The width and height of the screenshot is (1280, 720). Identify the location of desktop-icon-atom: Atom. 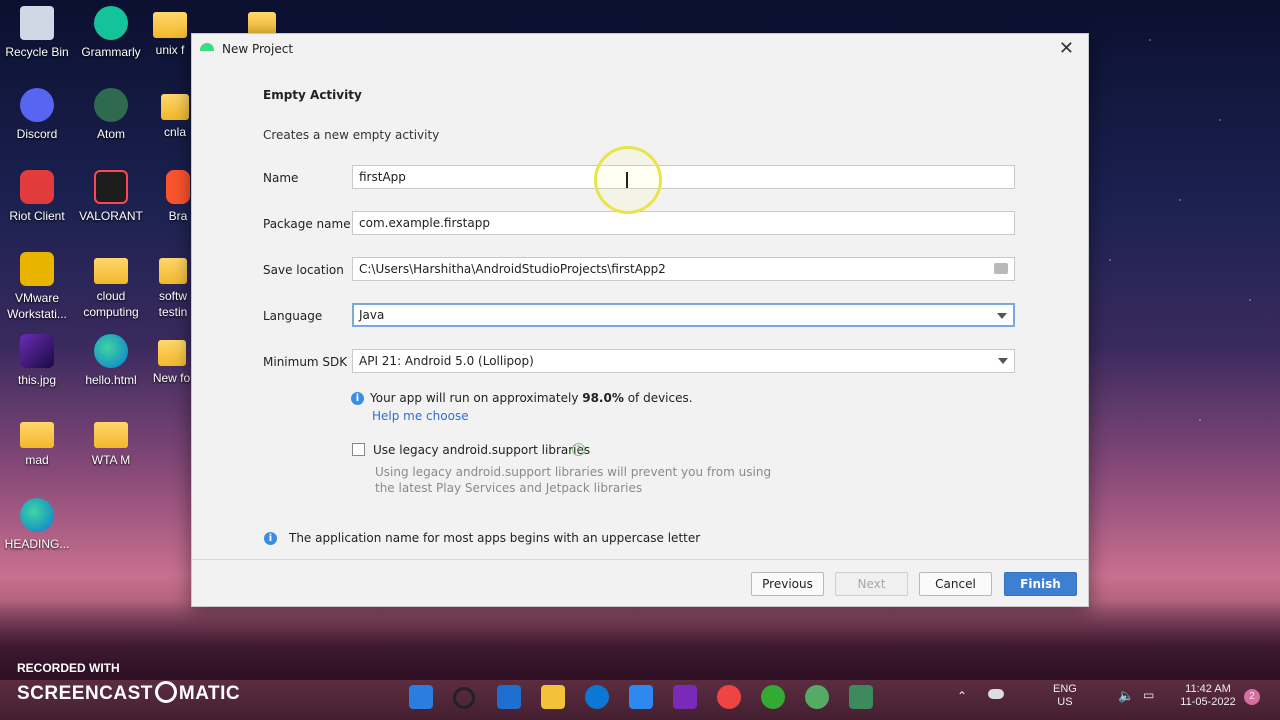
(111, 115).